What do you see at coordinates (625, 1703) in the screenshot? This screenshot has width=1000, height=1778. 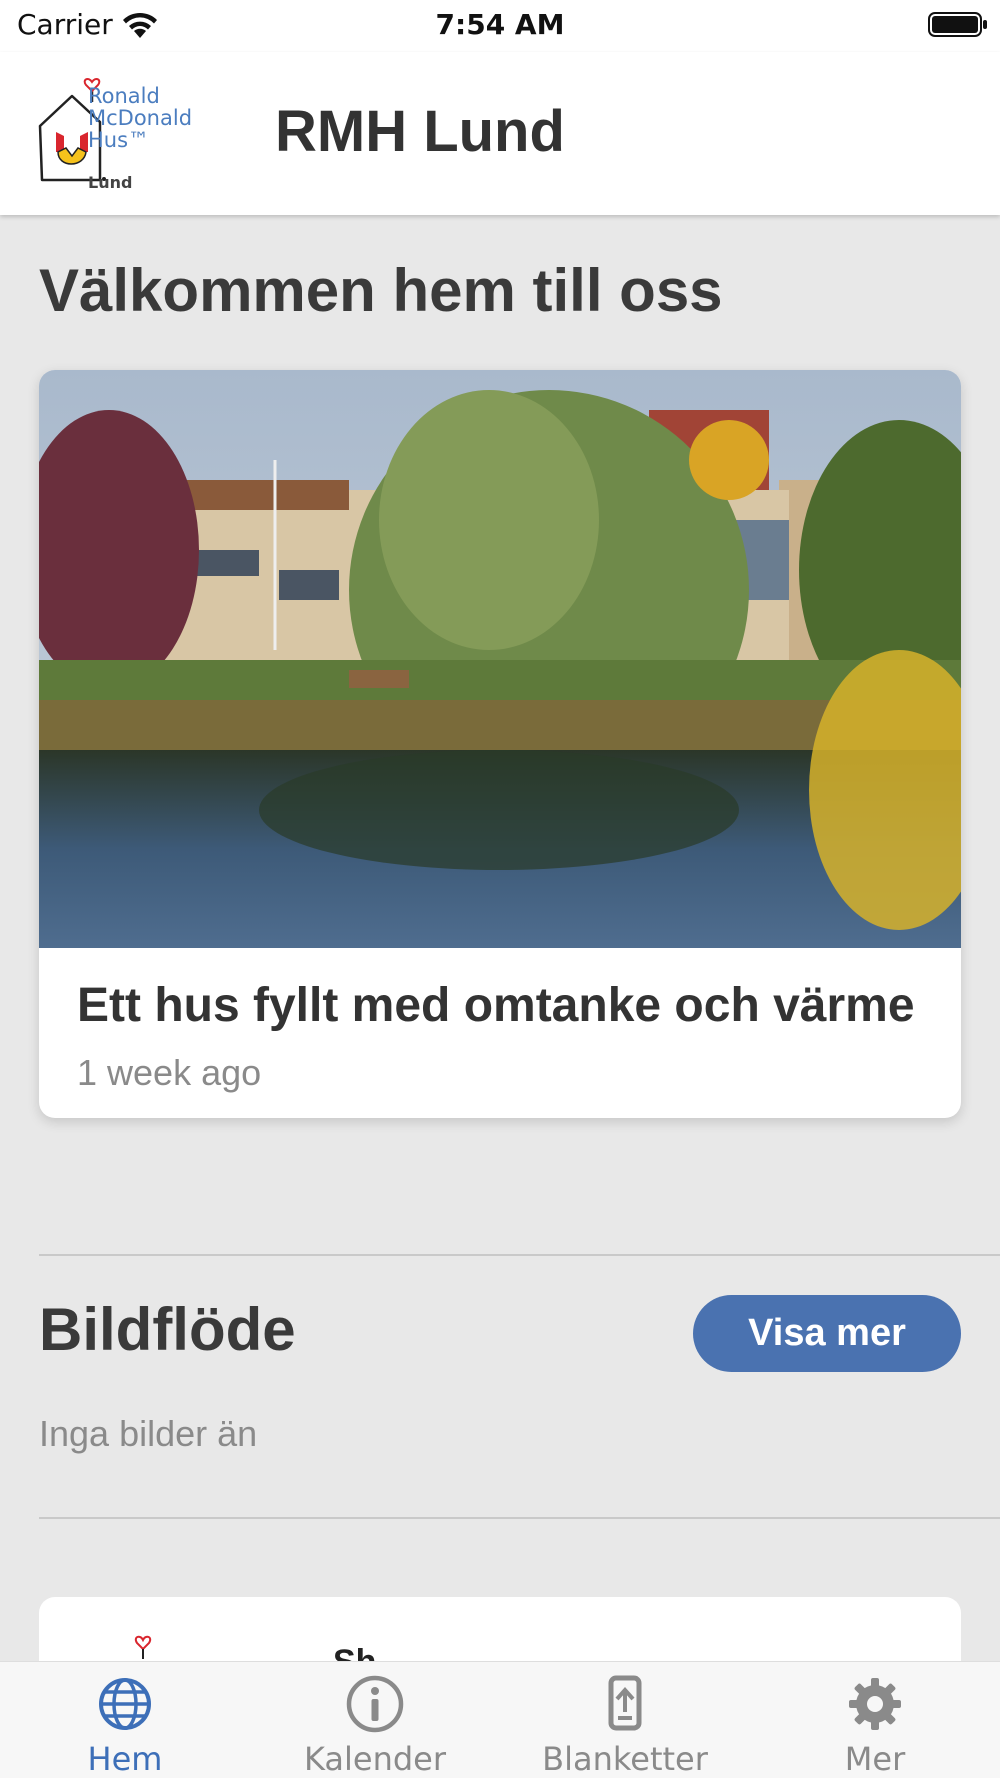 I see `upload-document-icon` at bounding box center [625, 1703].